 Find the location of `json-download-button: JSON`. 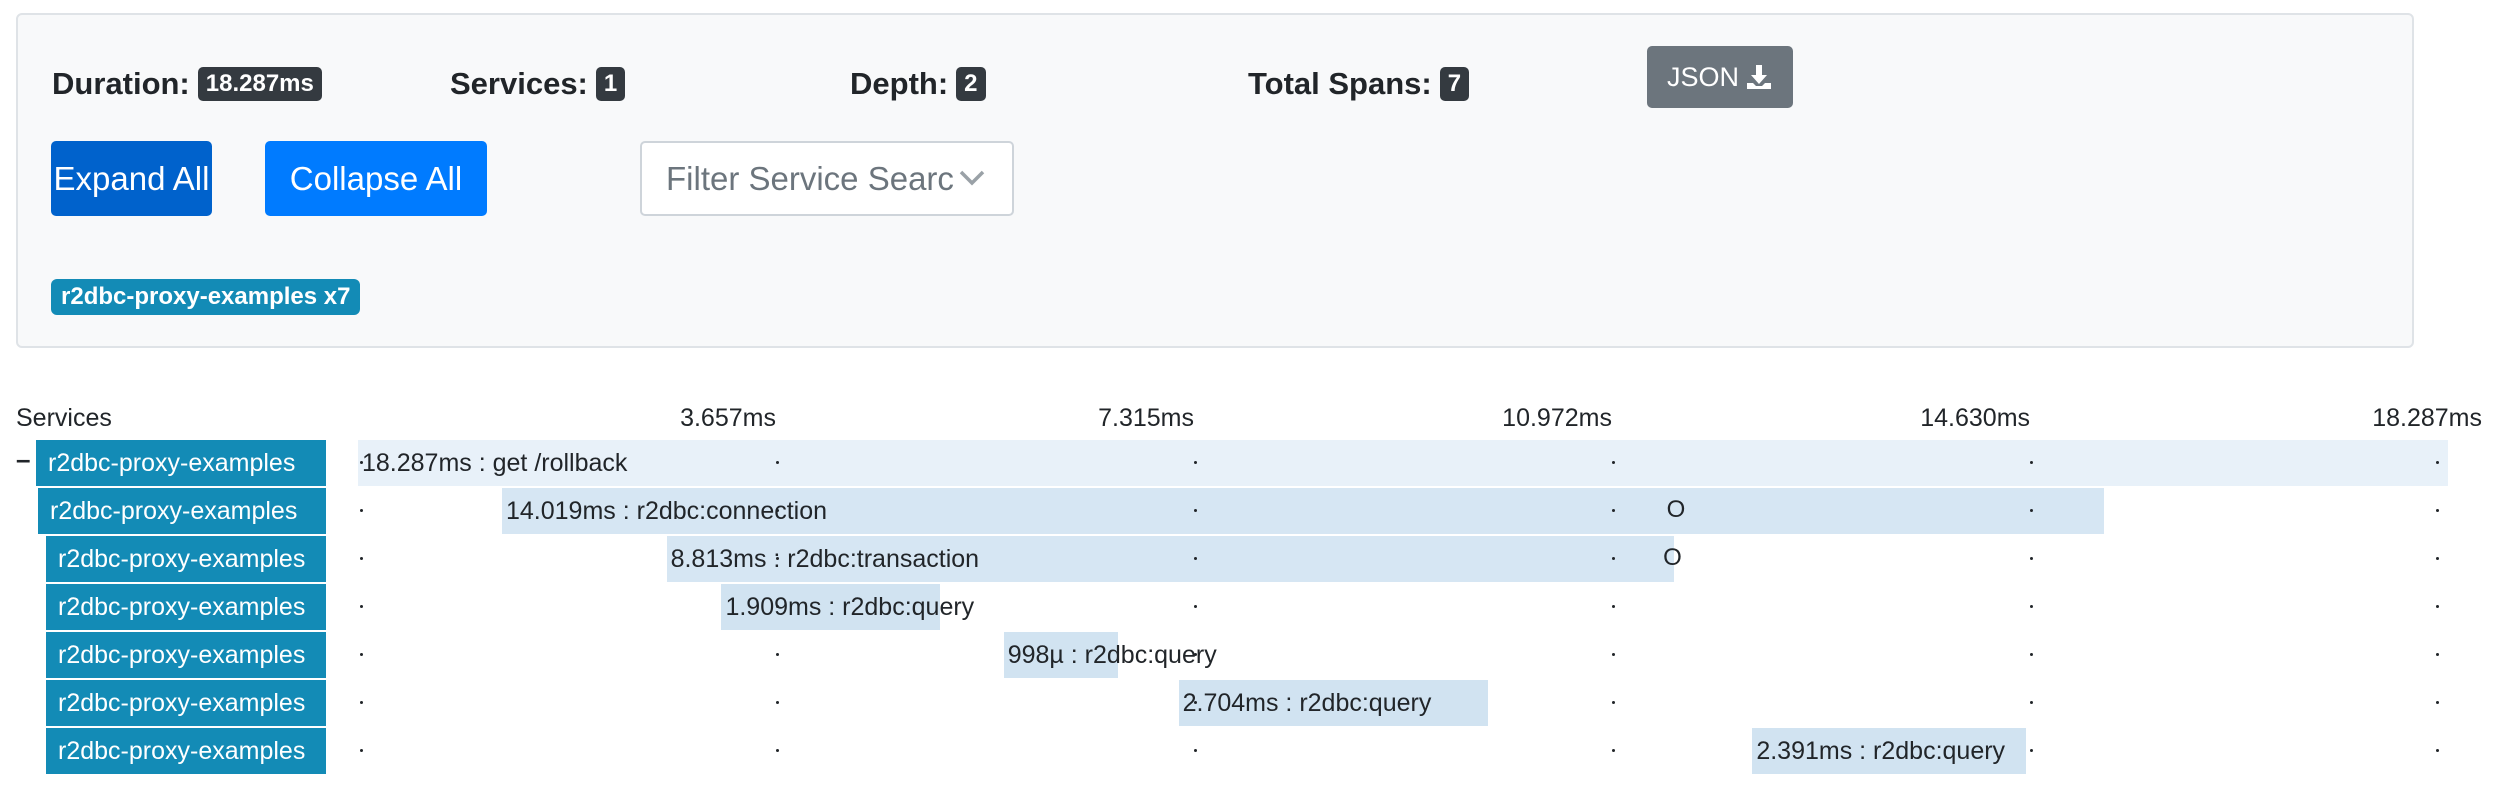

json-download-button: JSON is located at coordinates (1720, 77).